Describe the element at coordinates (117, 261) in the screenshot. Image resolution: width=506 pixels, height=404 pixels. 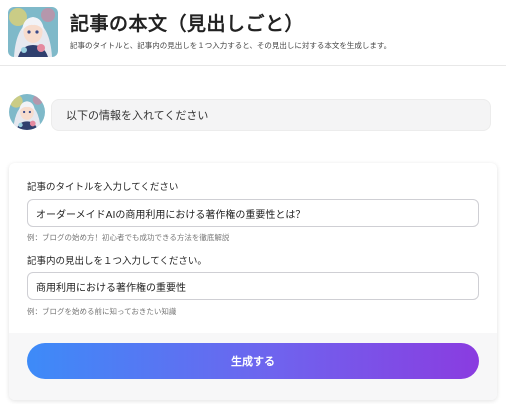
I see `heading-field-label: 記事内の見出しを１つ入力してください。` at that location.